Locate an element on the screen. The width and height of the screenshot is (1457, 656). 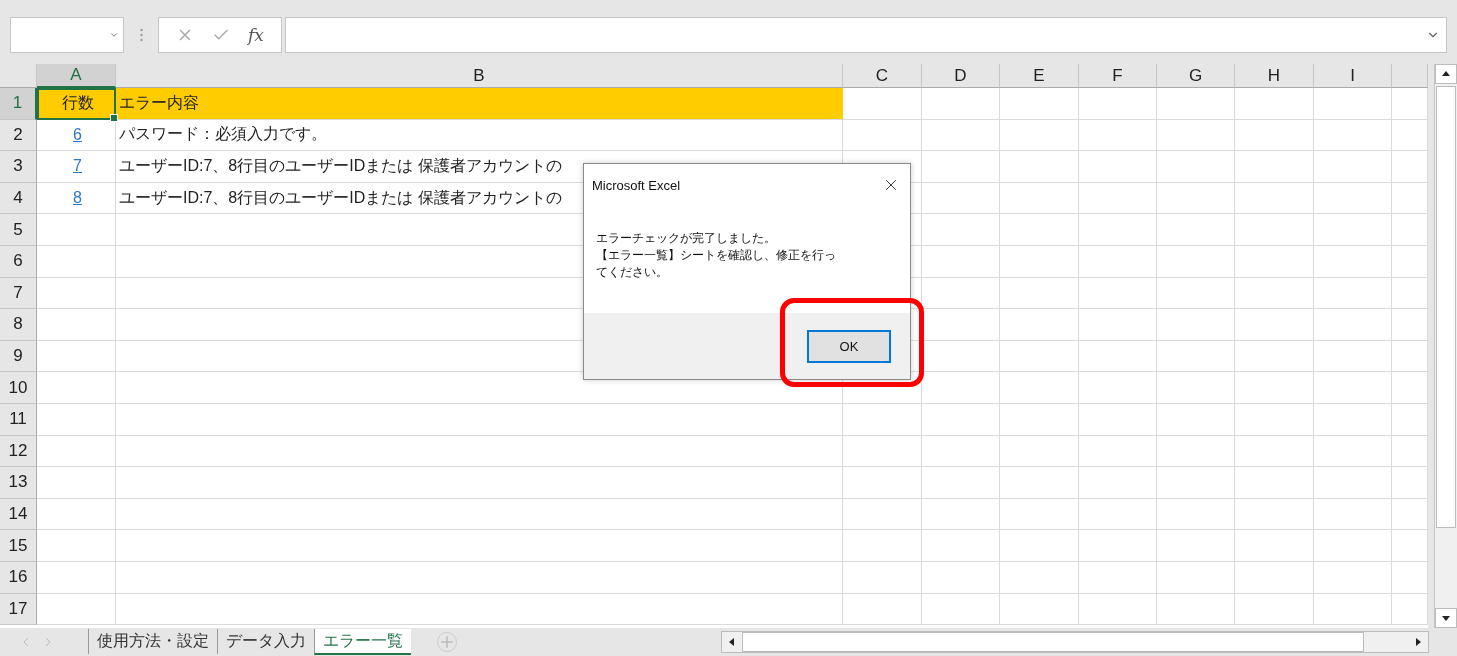
row-header: 9 is located at coordinates (18, 356).